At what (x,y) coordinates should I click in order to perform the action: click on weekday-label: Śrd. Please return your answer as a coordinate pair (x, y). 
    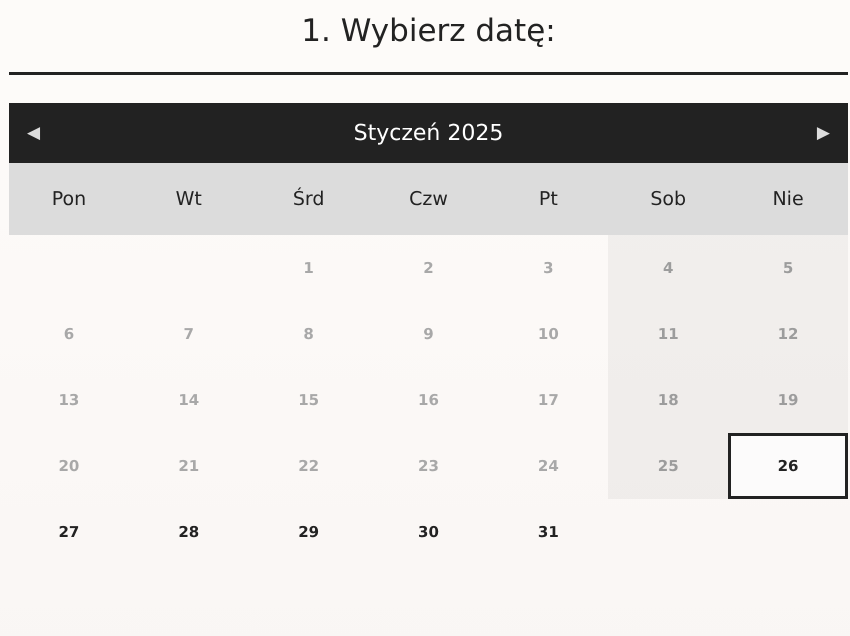
    Looking at the image, I should click on (309, 199).